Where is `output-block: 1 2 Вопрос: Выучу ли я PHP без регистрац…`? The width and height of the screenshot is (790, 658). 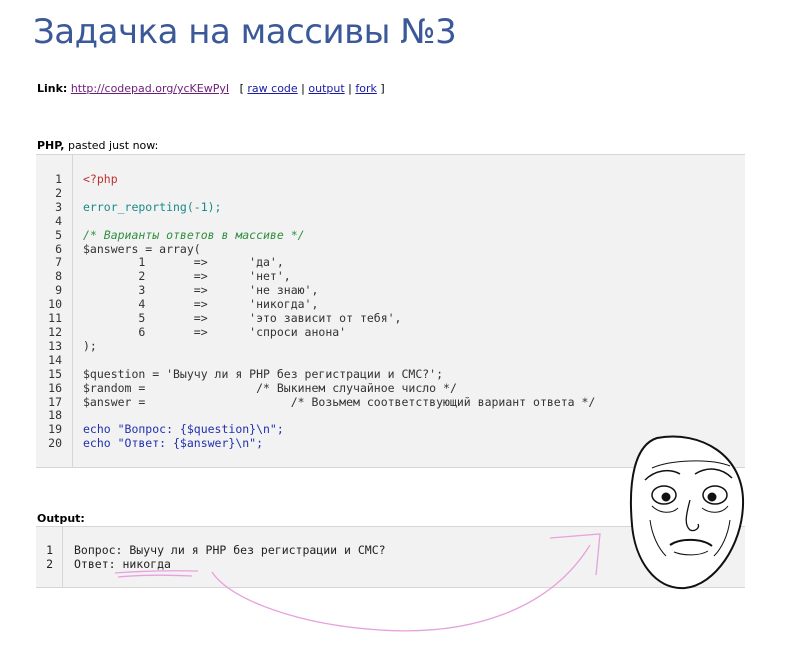 output-block: 1 2 Вопрос: Выучу ли я PHP без регистрац… is located at coordinates (390, 557).